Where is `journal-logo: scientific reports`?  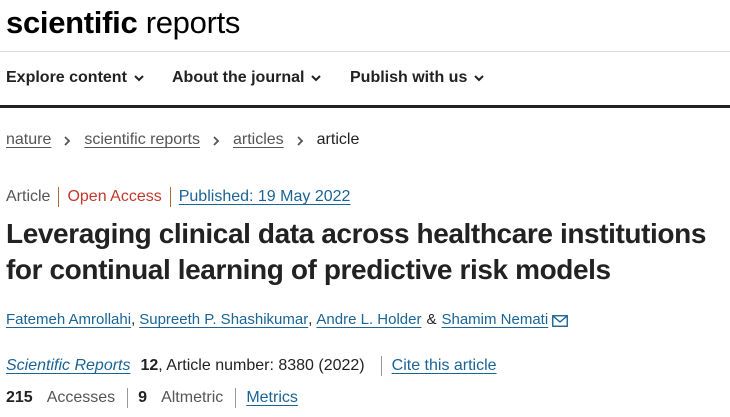
journal-logo: scientific reports is located at coordinates (123, 23).